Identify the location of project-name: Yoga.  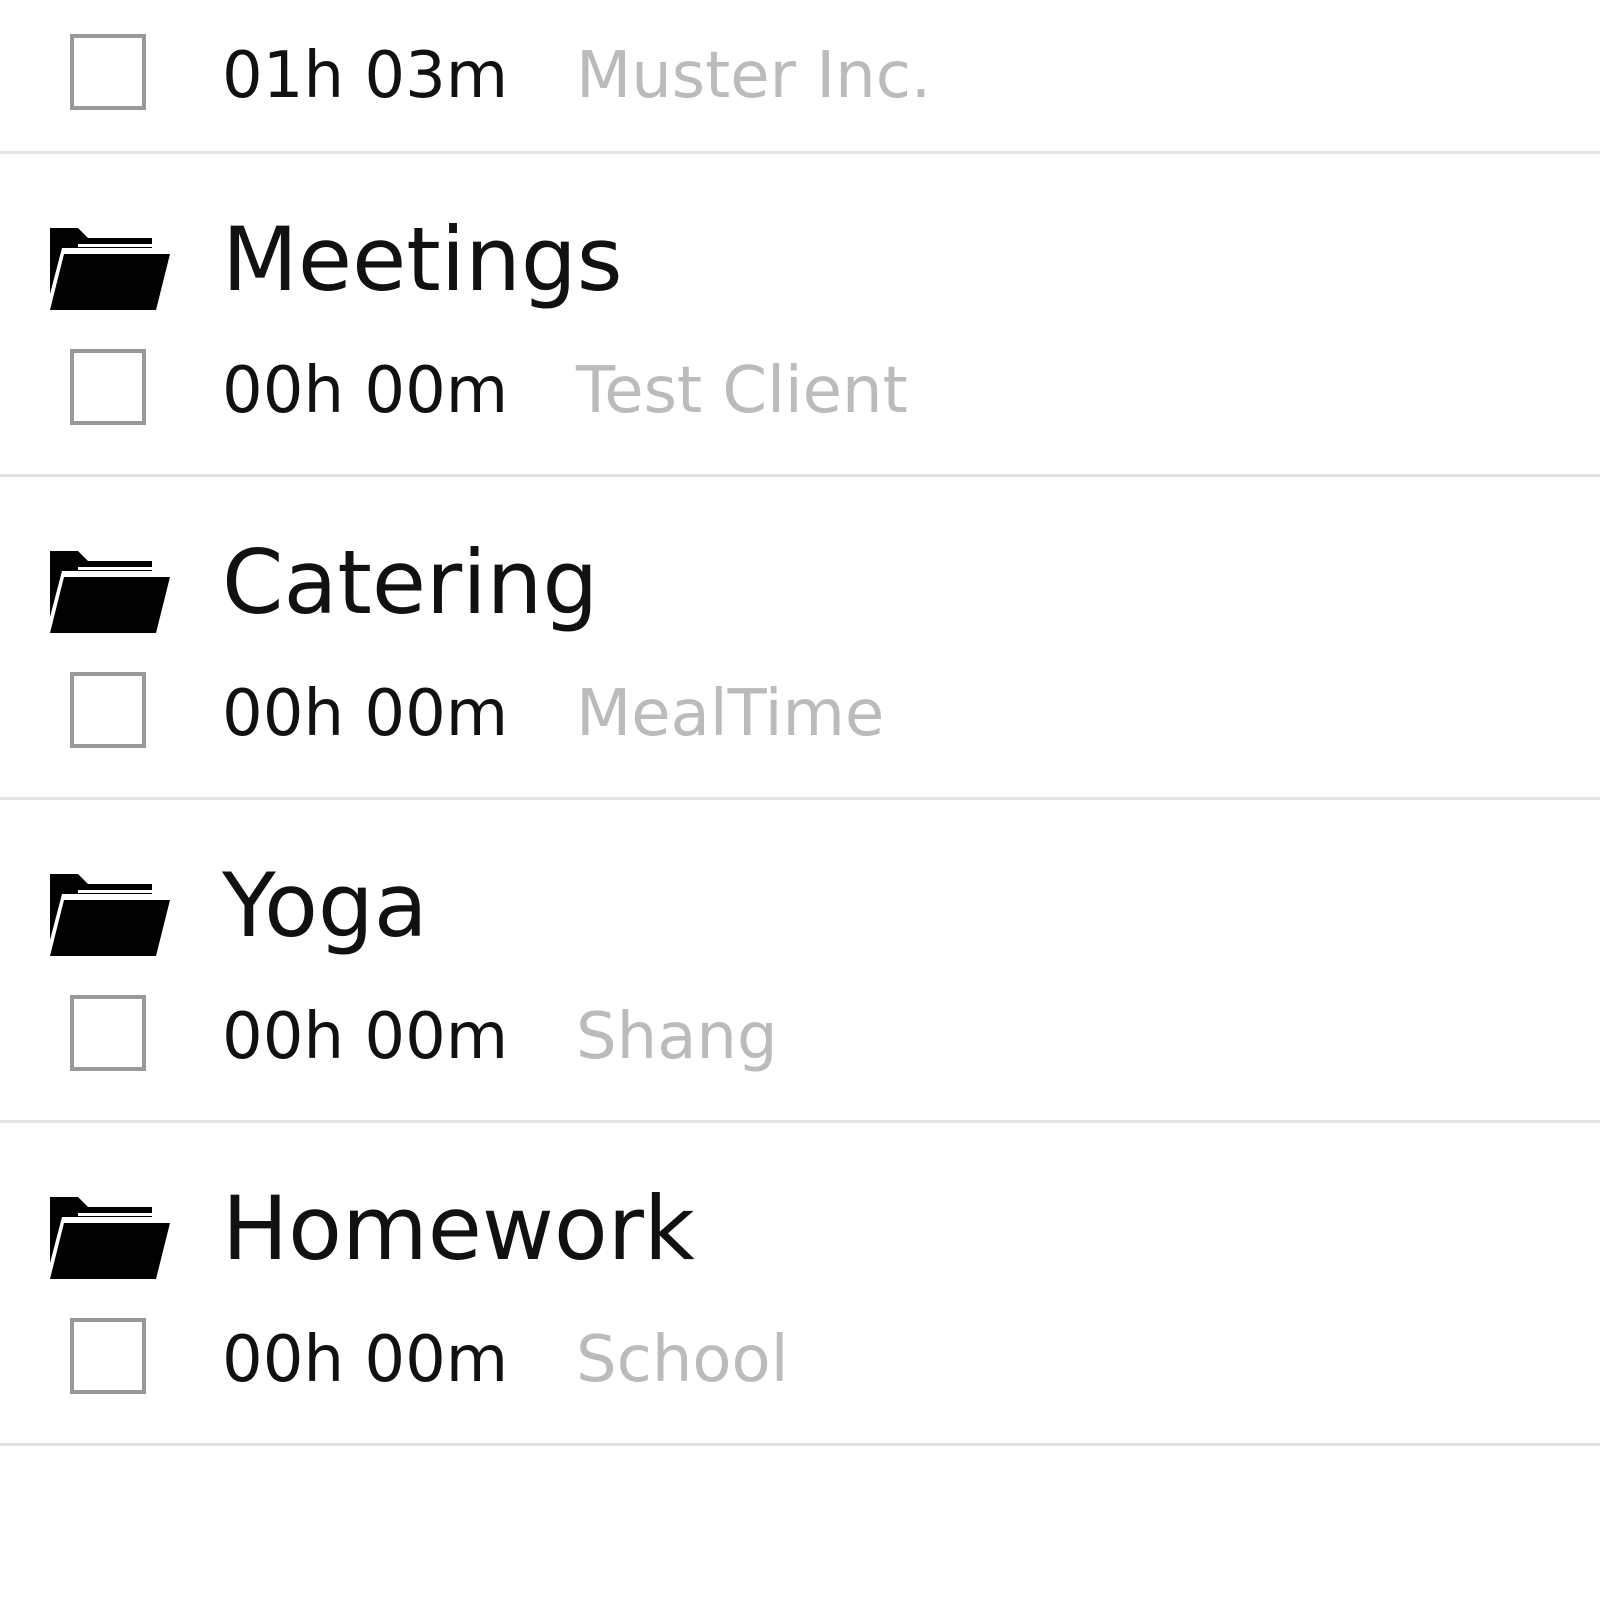
(325, 905).